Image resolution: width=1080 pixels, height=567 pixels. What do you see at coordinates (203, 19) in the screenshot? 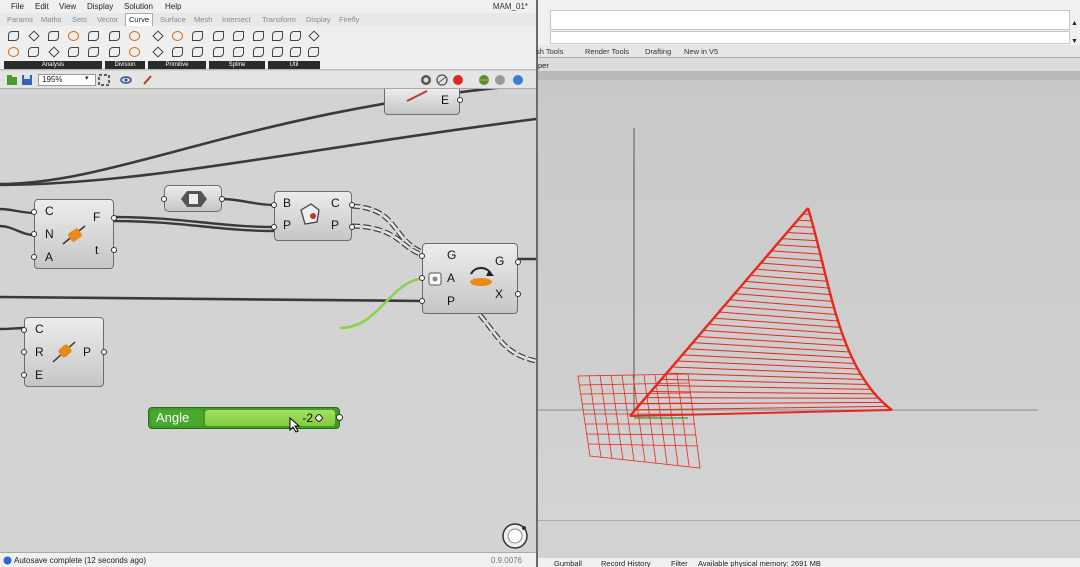
I see `tab-mesh: Mesh` at bounding box center [203, 19].